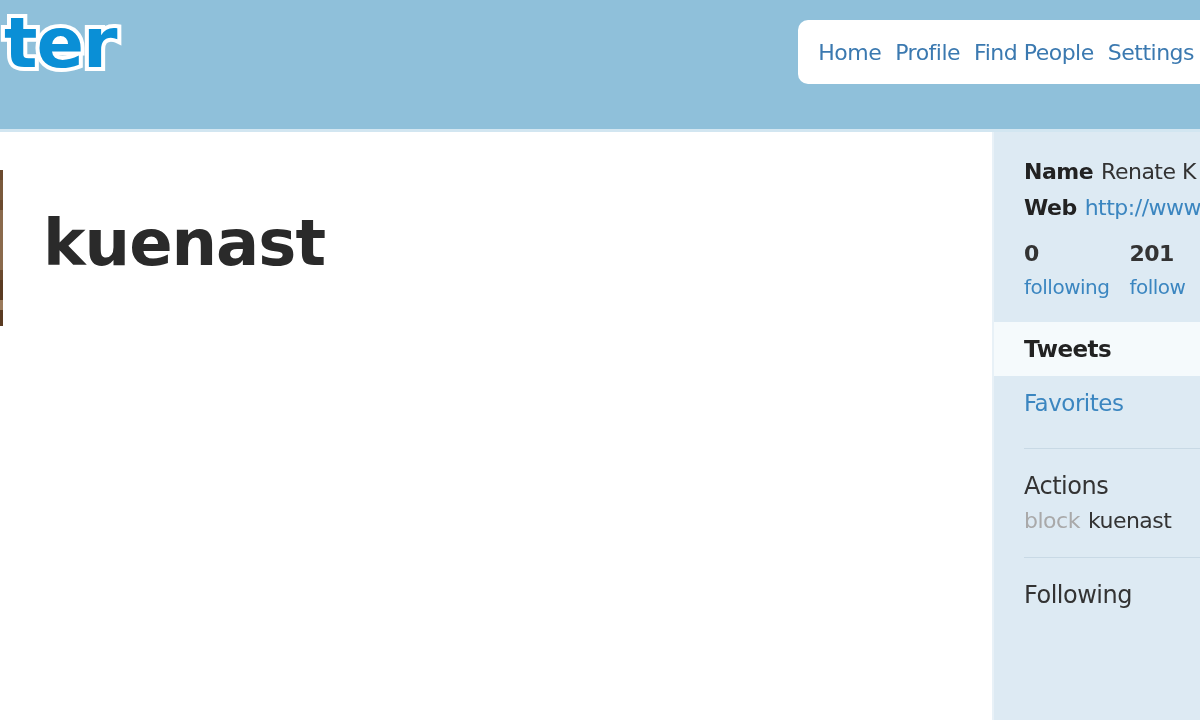  Describe the element at coordinates (1050, 208) in the screenshot. I see `field-label: Web` at that location.